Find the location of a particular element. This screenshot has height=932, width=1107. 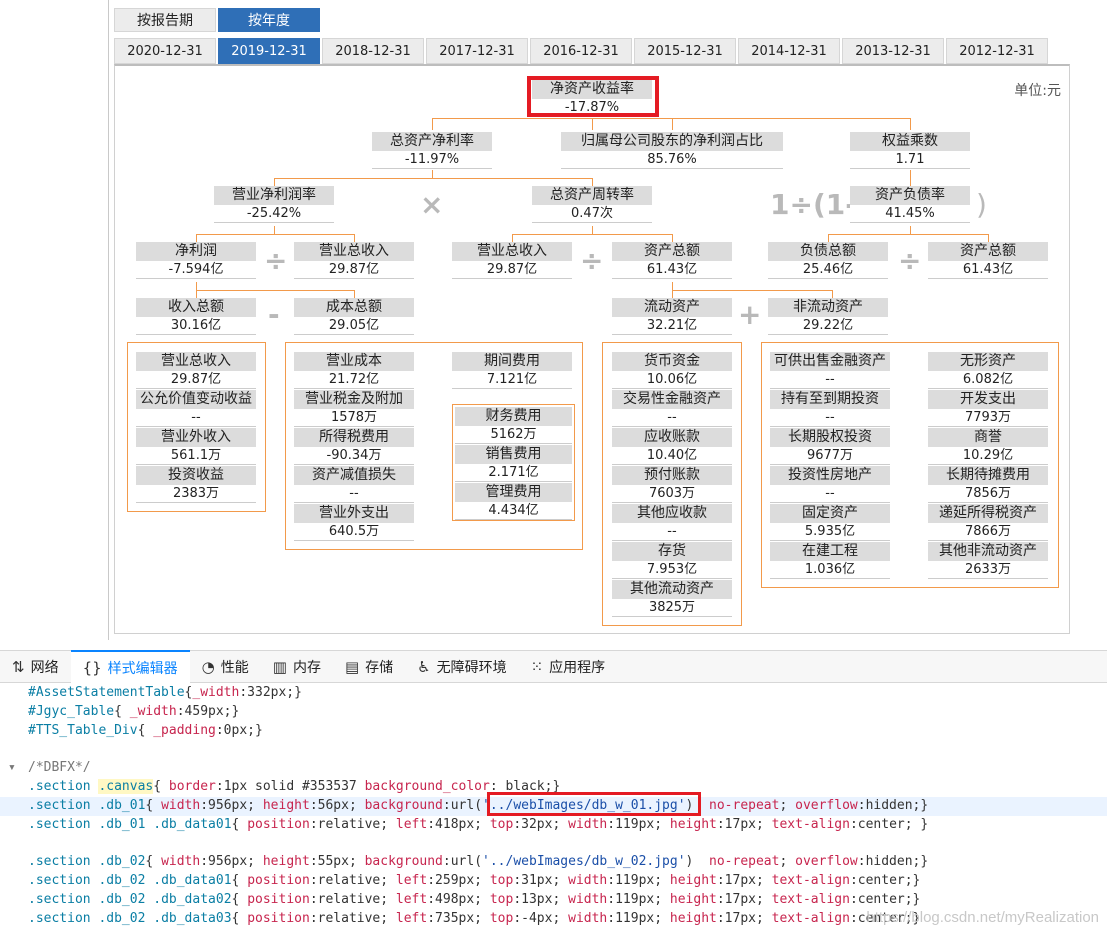

group-item: 在建工程 1.036亿 is located at coordinates (830, 560).